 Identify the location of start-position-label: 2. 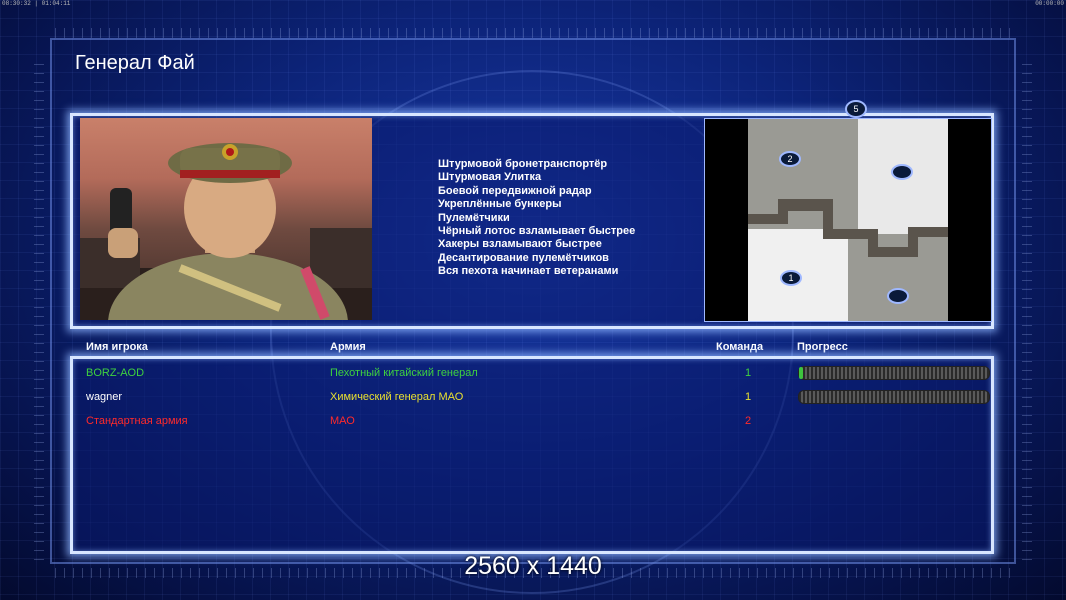
(789, 159).